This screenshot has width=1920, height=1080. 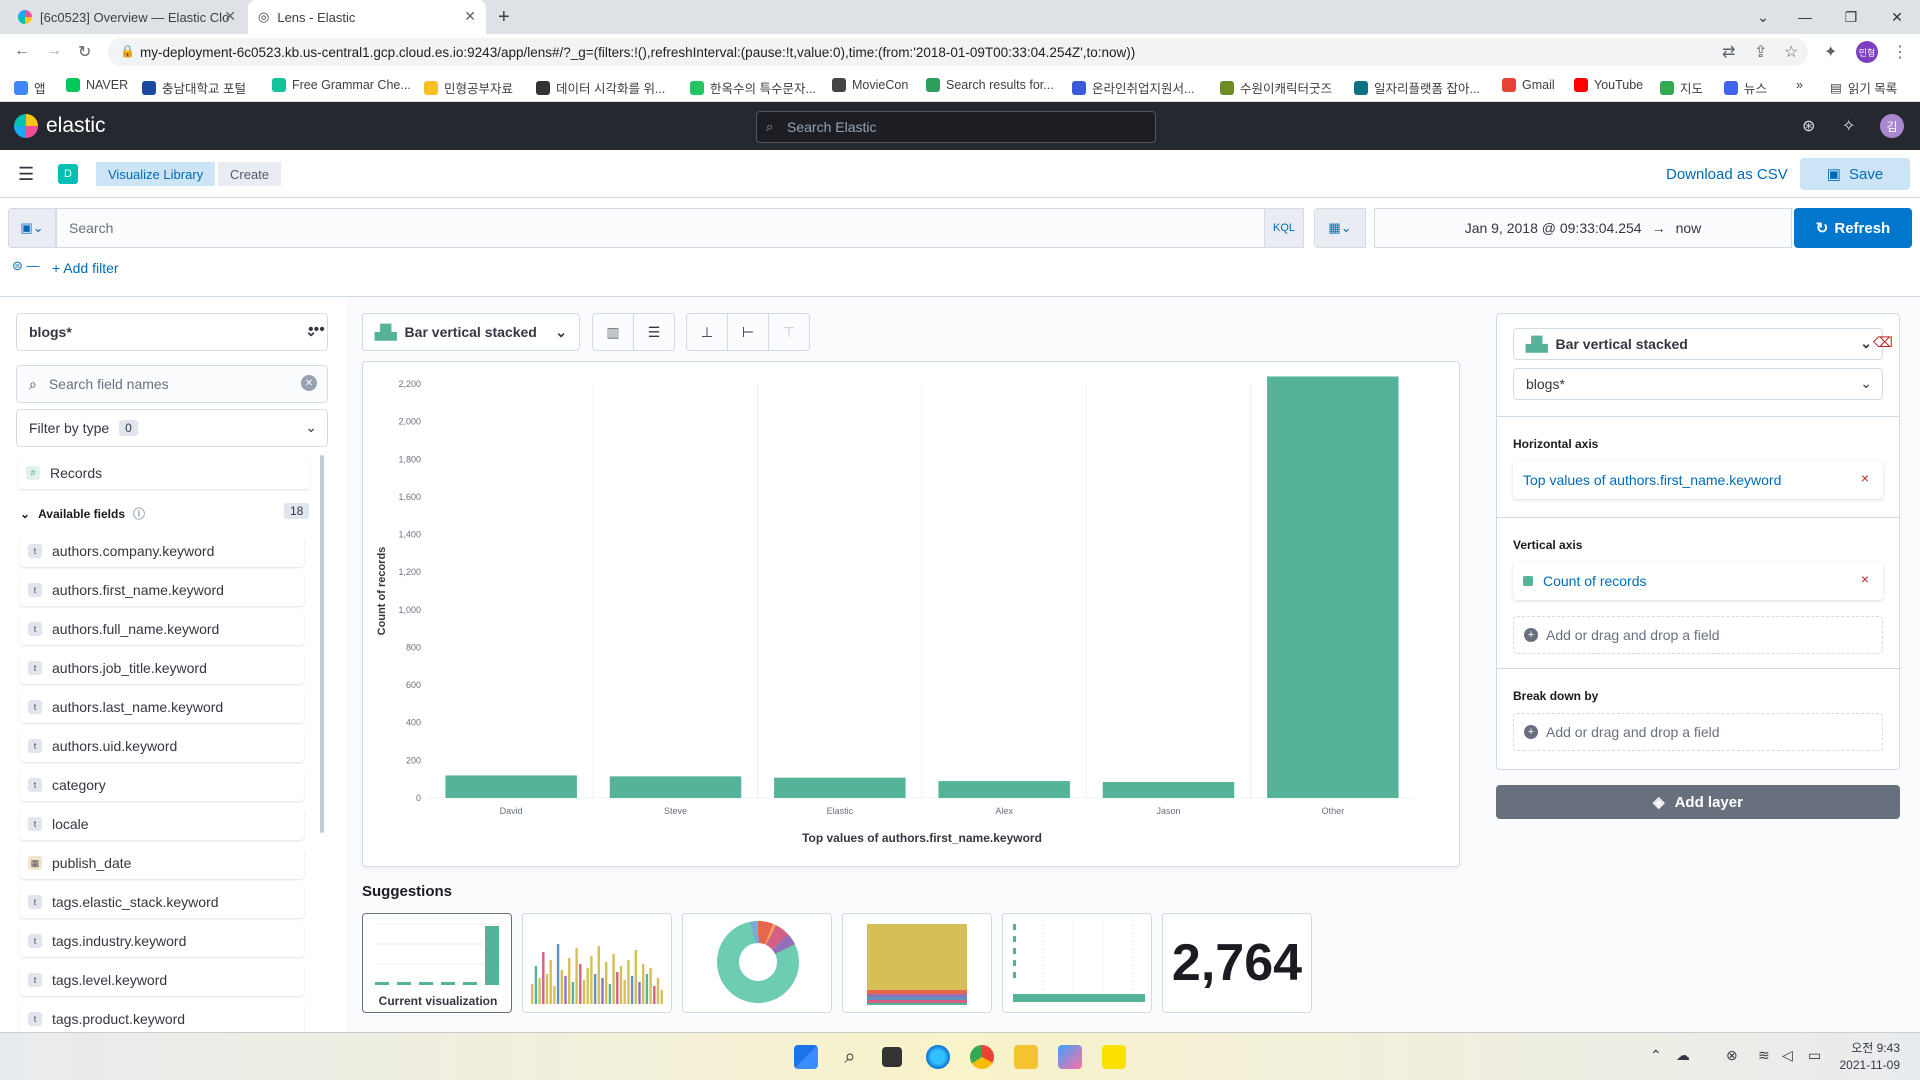 What do you see at coordinates (613, 332) in the screenshot?
I see `visual-options-button: ▥` at bounding box center [613, 332].